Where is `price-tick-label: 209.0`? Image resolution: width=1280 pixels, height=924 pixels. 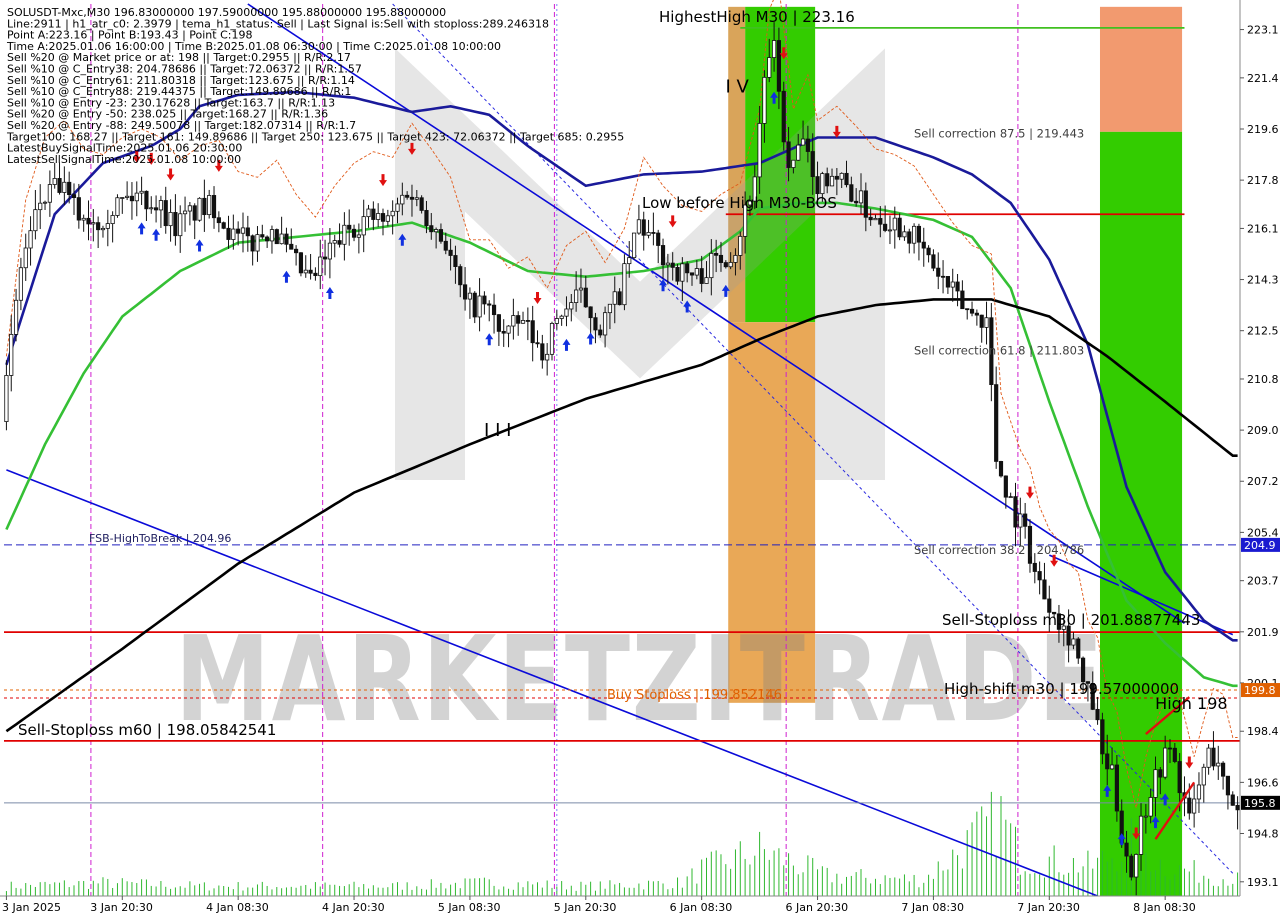
price-tick-label: 209.0 is located at coordinates (1263, 430).